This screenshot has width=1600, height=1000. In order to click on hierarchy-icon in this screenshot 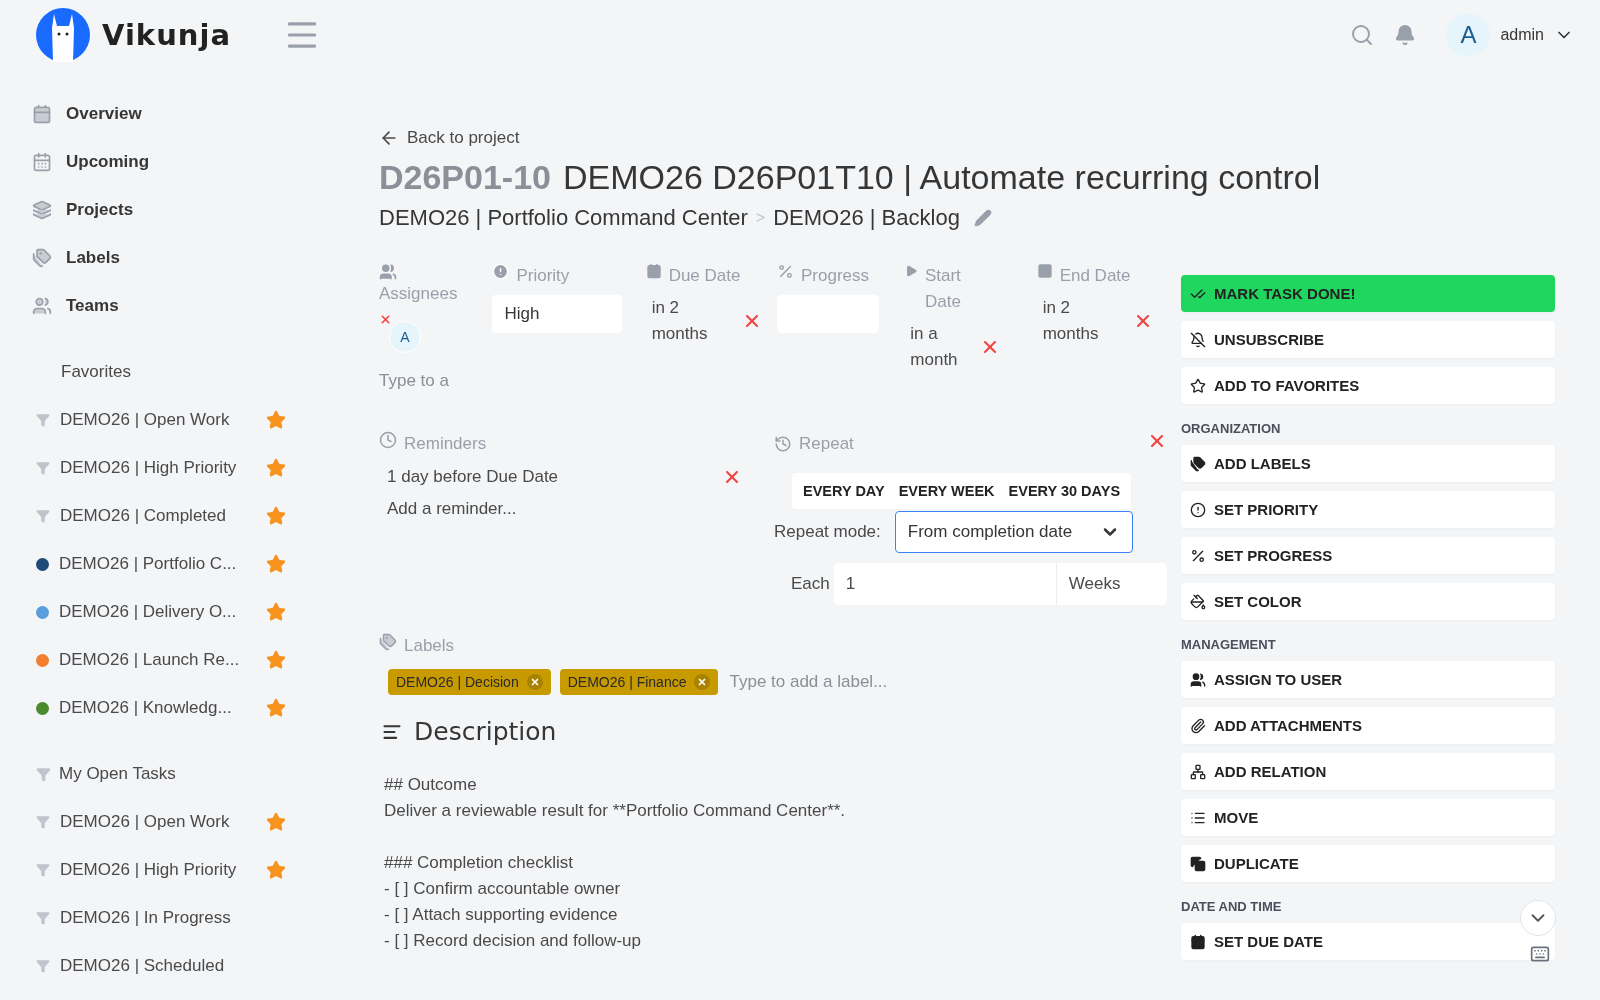, I will do `click(1198, 771)`.